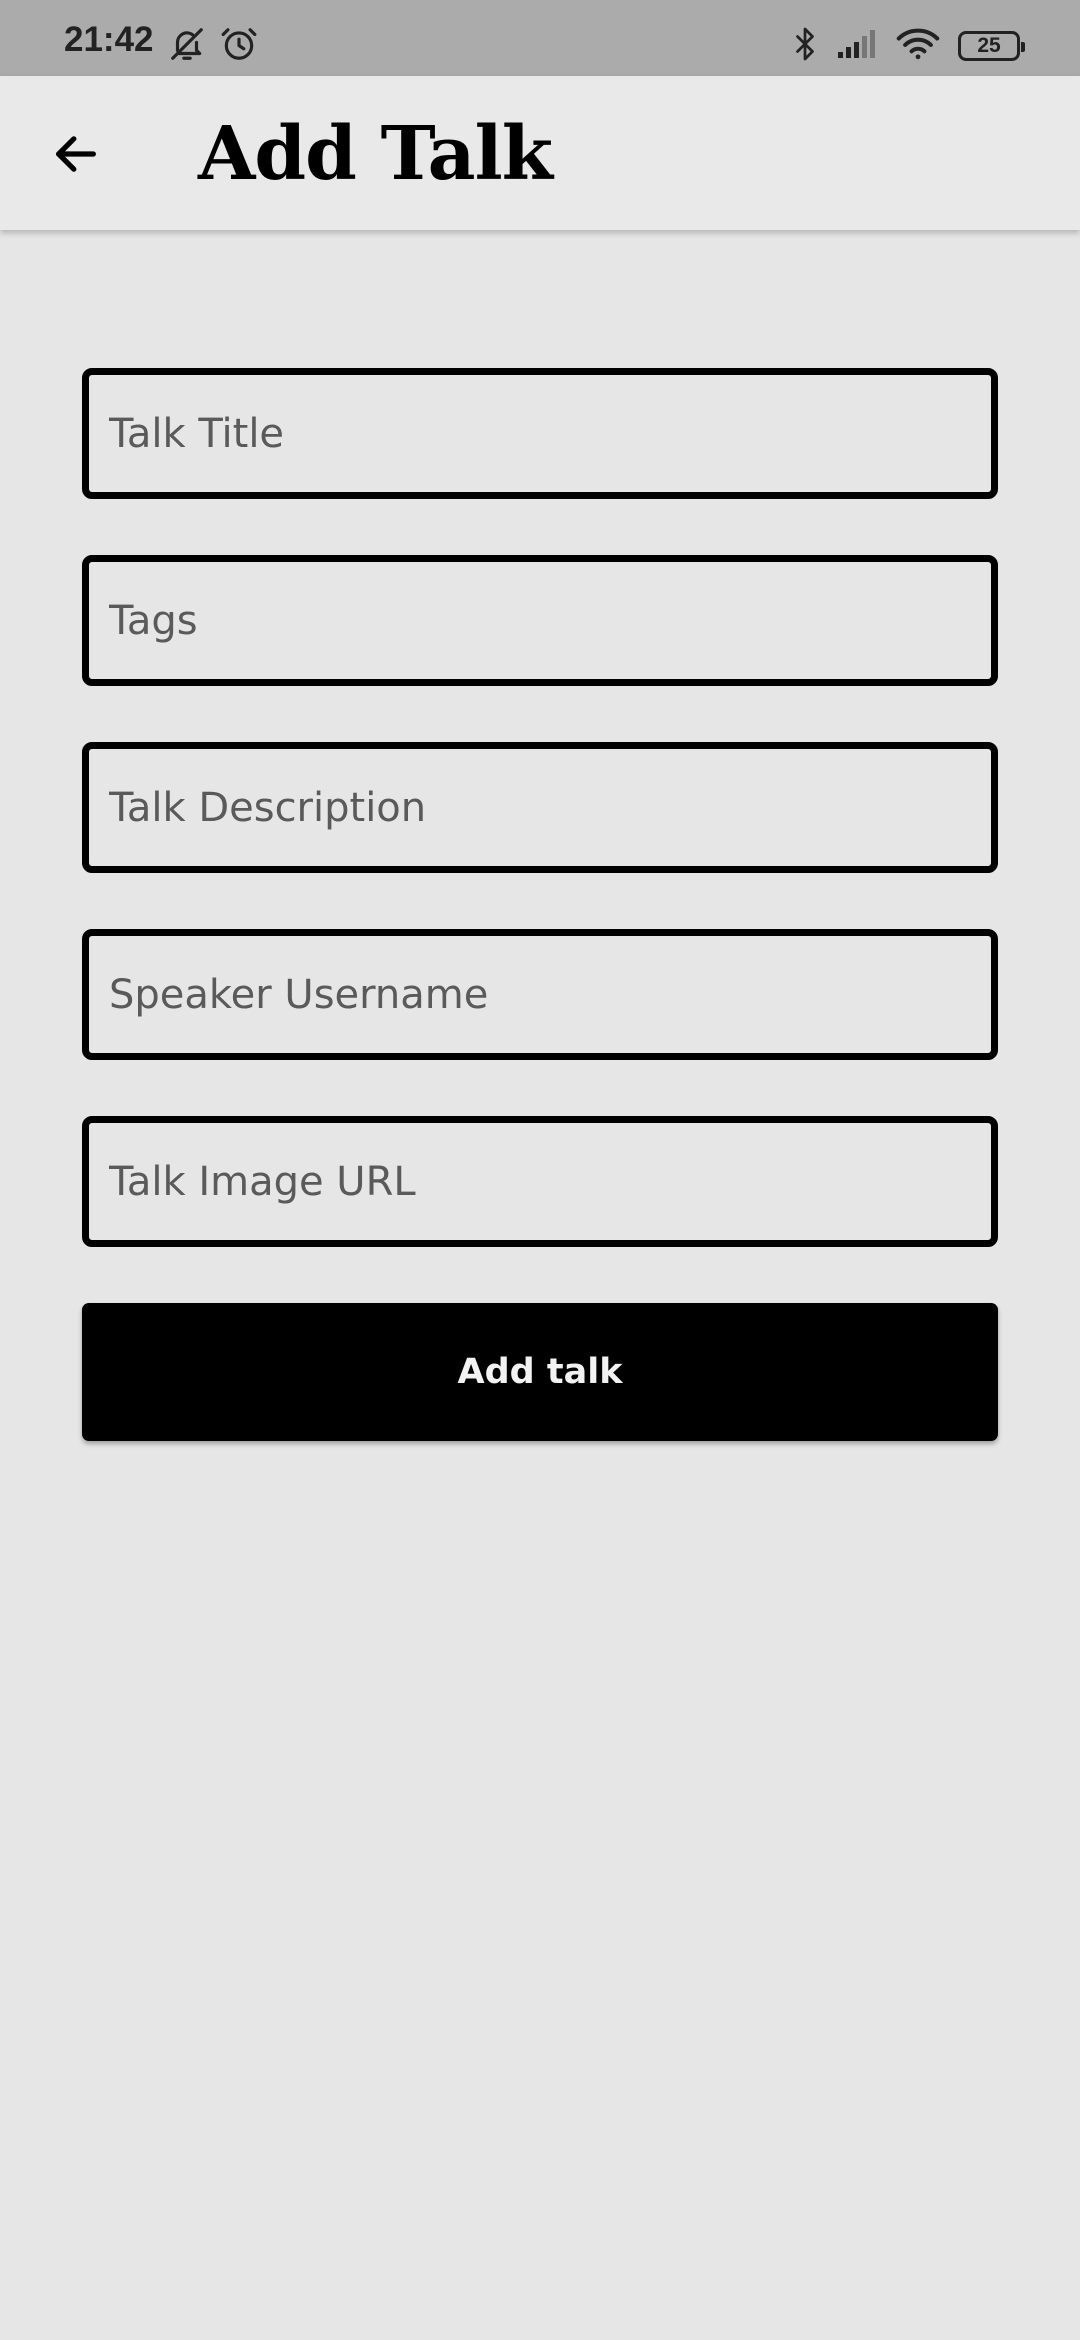 The height and width of the screenshot is (2340, 1080). I want to click on speaker-username-input, so click(540, 994).